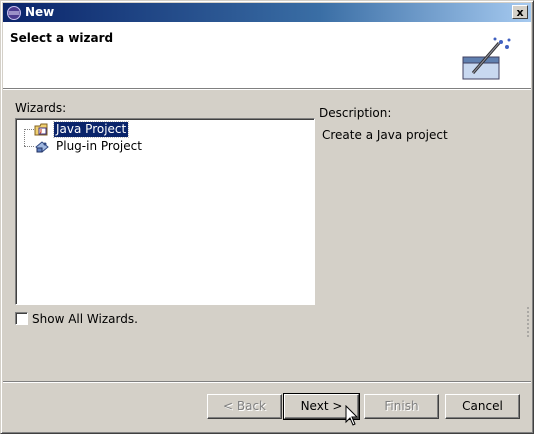 The width and height of the screenshot is (534, 434). I want to click on description-label: Description:, so click(355, 113).